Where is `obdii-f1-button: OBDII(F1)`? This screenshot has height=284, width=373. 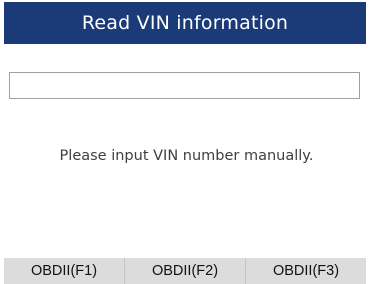
obdii-f1-button: OBDII(F1) is located at coordinates (64, 271).